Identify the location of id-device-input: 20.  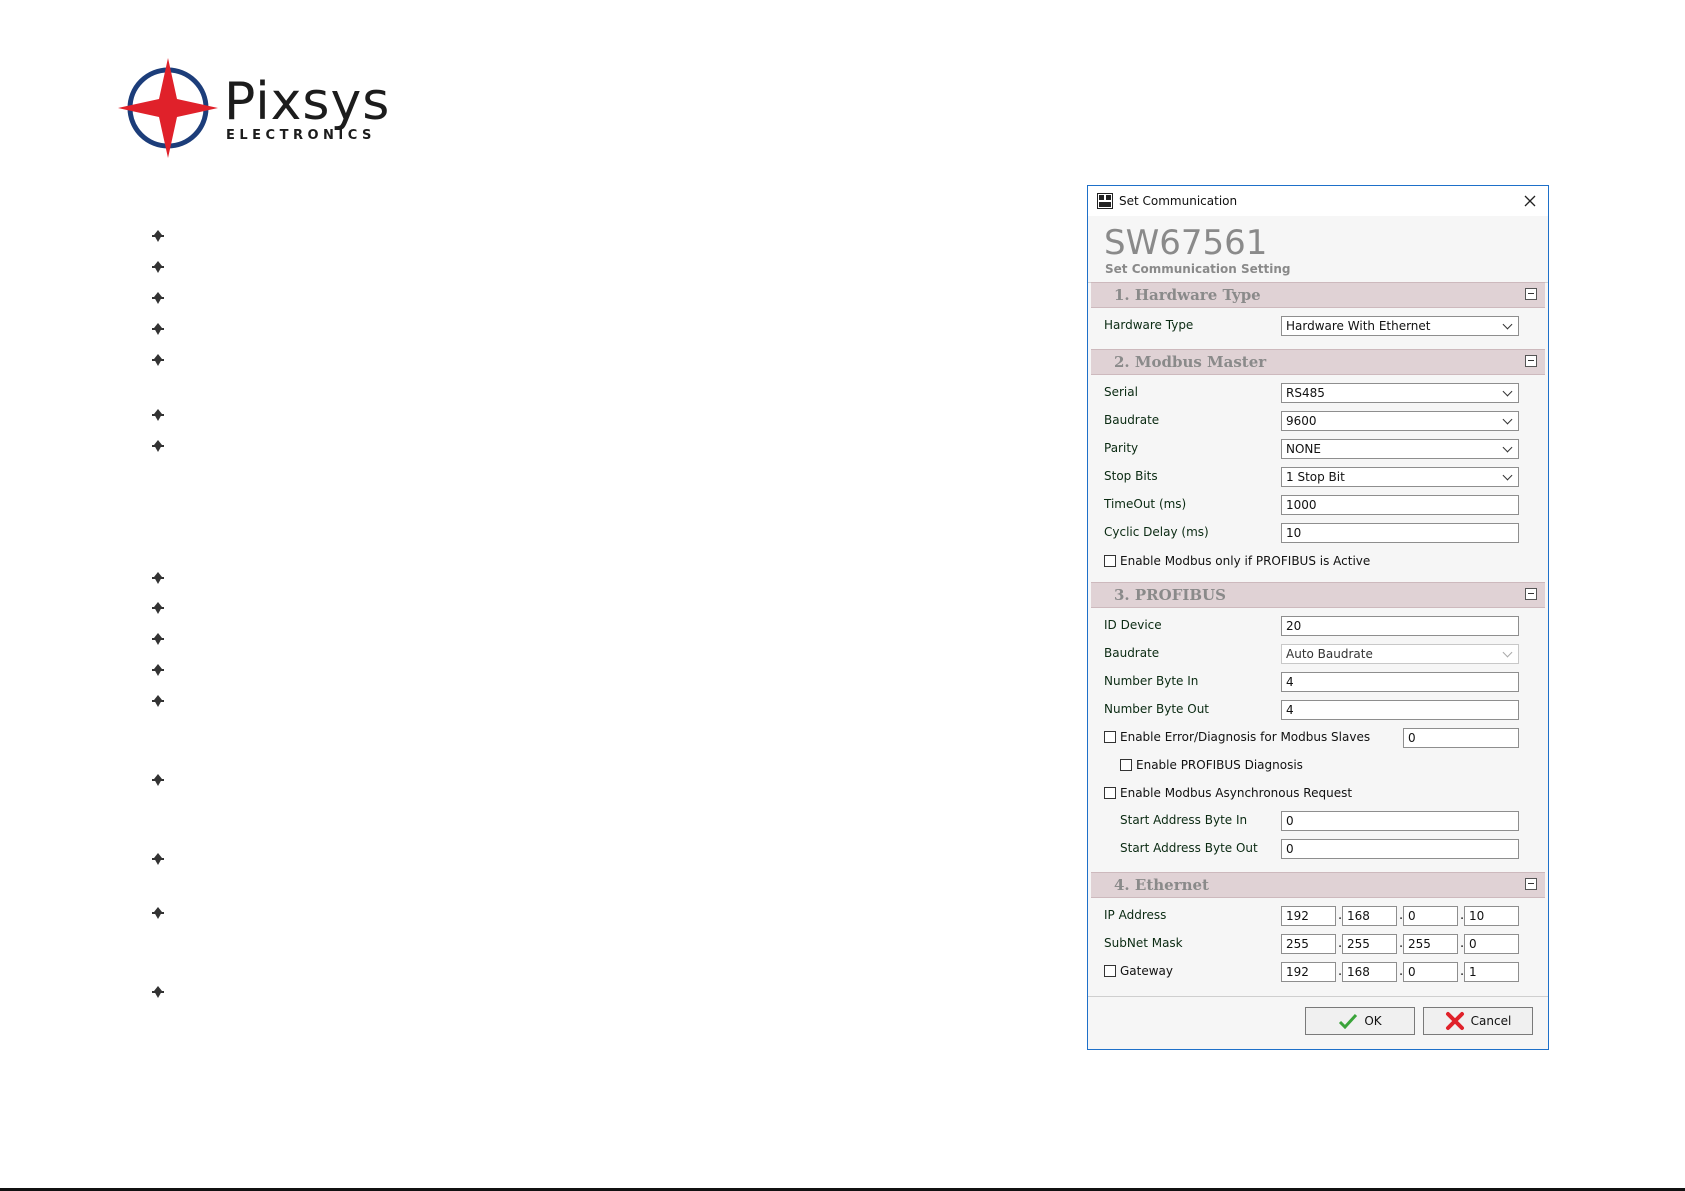
(1400, 626).